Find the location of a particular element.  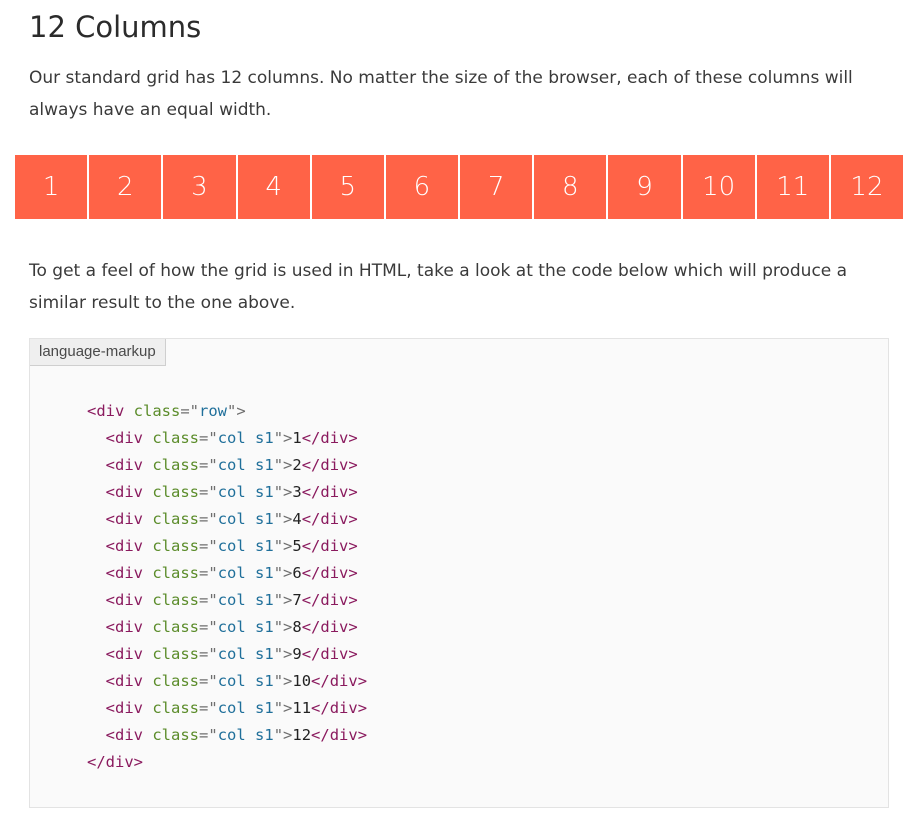

page-title: 12 Columns is located at coordinates (115, 27).